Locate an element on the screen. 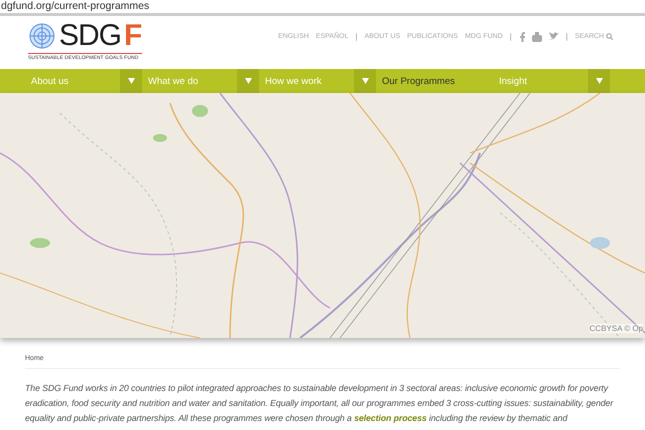  nav-tab: Insight is located at coordinates (540, 81).